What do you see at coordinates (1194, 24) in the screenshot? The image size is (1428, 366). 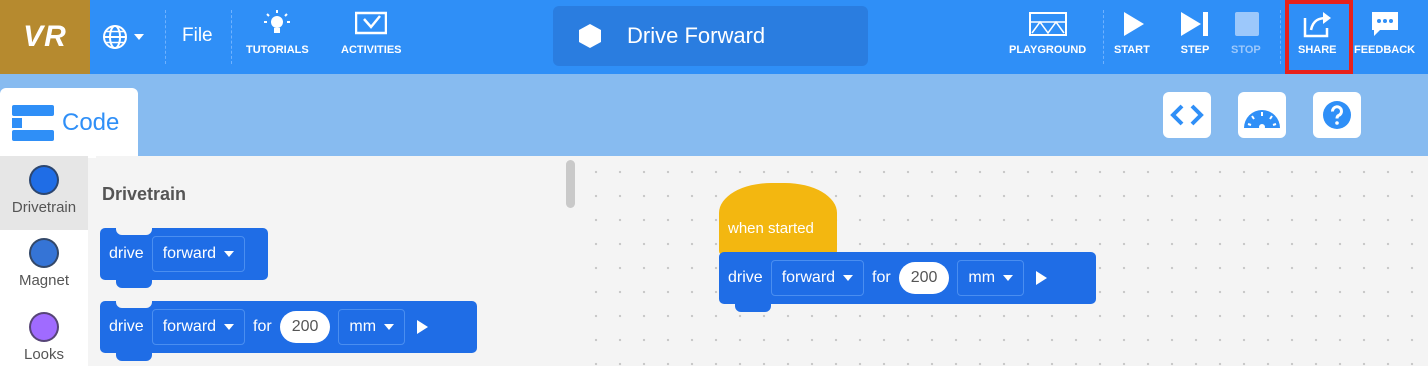 I see `step-icon` at bounding box center [1194, 24].